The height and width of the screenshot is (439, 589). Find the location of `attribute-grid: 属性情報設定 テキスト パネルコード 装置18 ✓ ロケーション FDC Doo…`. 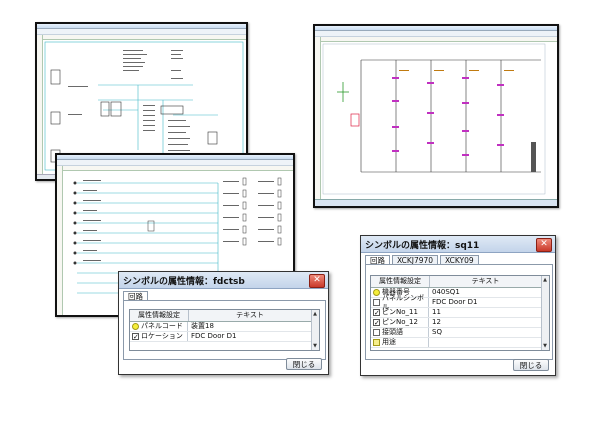

attribute-grid: 属性情報設定 テキスト パネルコード 装置18 ✓ ロケーション FDC Doo… is located at coordinates (224, 330).